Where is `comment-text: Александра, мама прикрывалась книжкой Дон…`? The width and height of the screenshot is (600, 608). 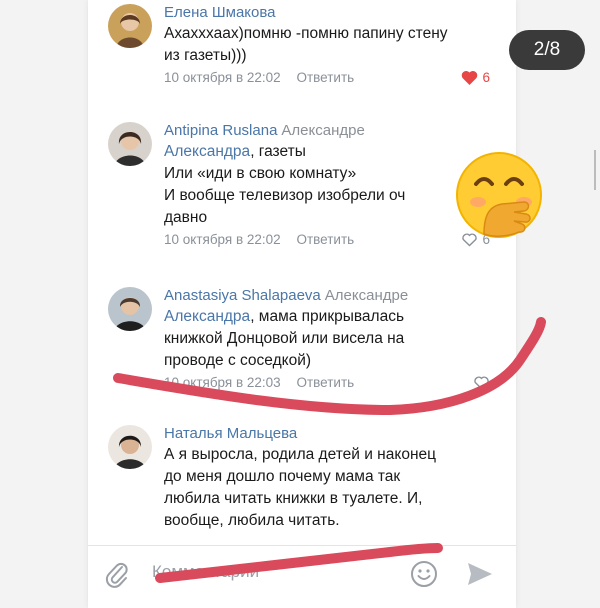 comment-text: Александра, мама прикрывалась книжкой Дон… is located at coordinates (284, 338).